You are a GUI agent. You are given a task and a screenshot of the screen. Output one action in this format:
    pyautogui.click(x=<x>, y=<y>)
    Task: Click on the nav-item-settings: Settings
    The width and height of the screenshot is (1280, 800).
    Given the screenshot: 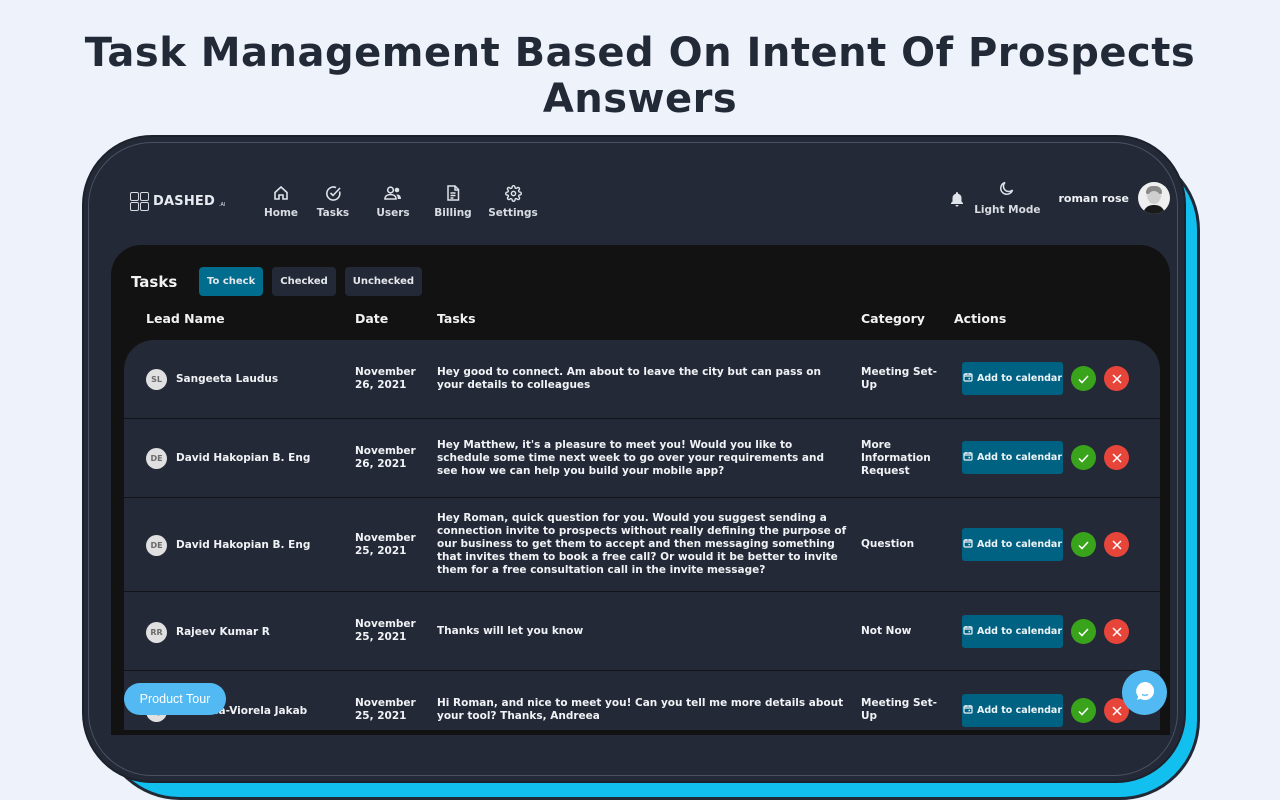 What is the action you would take?
    pyautogui.click(x=513, y=201)
    